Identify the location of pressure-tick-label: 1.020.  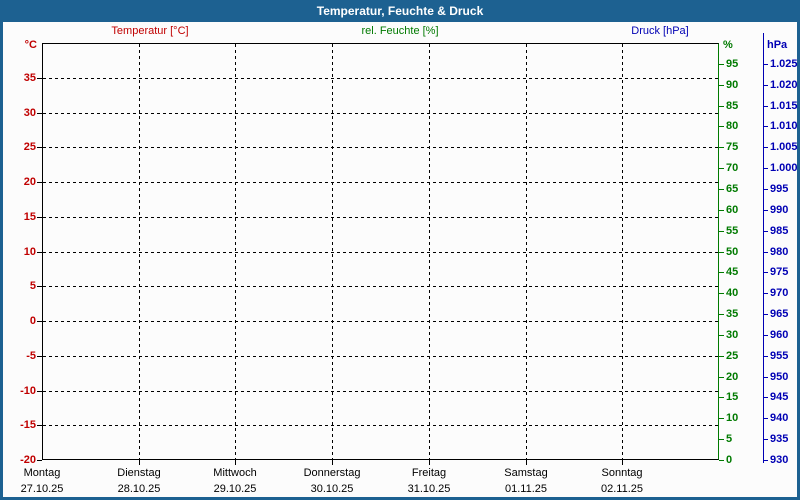
(784, 85).